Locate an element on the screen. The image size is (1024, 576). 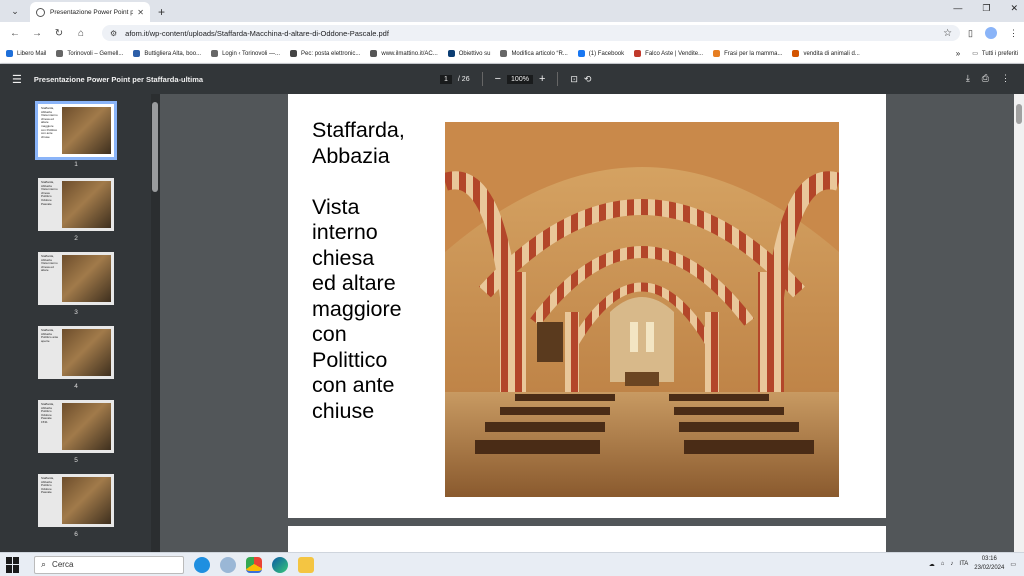
bookmark-star-icon: ☆ is located at coordinates (947, 33).